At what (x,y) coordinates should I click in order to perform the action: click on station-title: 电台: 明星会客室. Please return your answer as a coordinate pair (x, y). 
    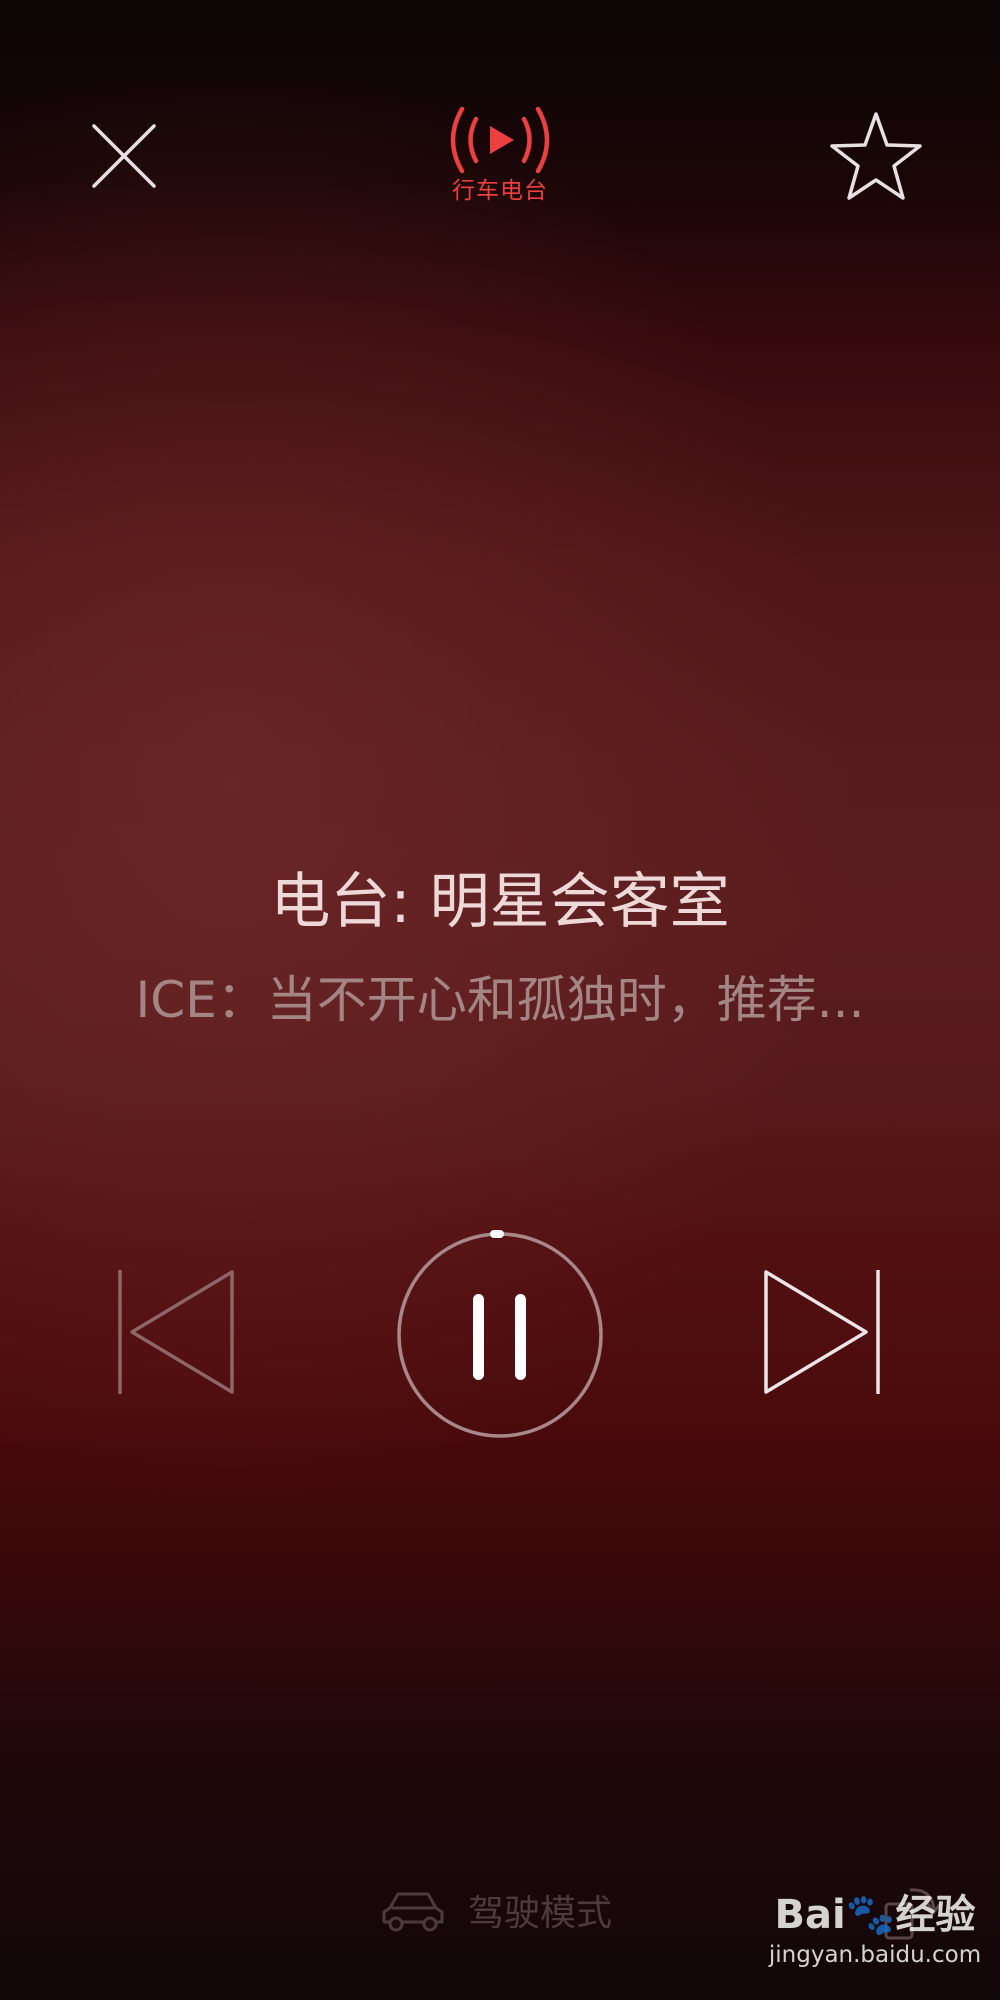
    Looking at the image, I should click on (500, 902).